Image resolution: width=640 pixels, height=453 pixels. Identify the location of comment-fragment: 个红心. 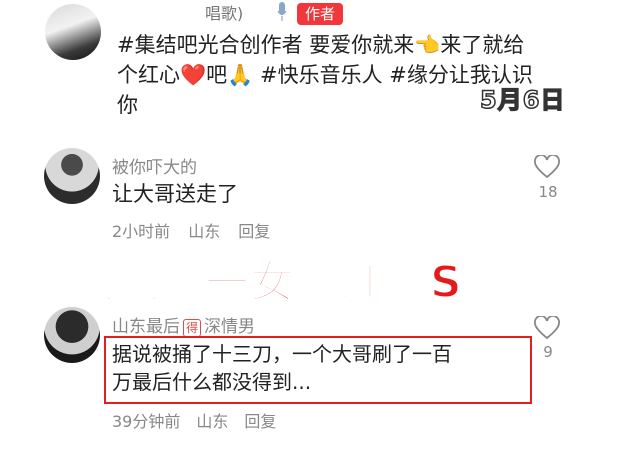
(148, 75).